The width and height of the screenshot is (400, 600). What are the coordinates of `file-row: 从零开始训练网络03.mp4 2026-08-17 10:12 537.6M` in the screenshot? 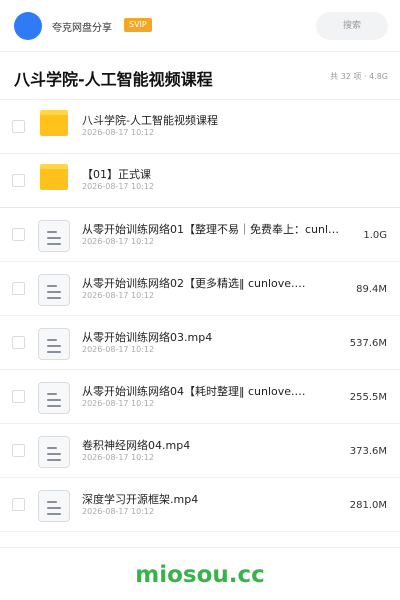 It's located at (200, 343).